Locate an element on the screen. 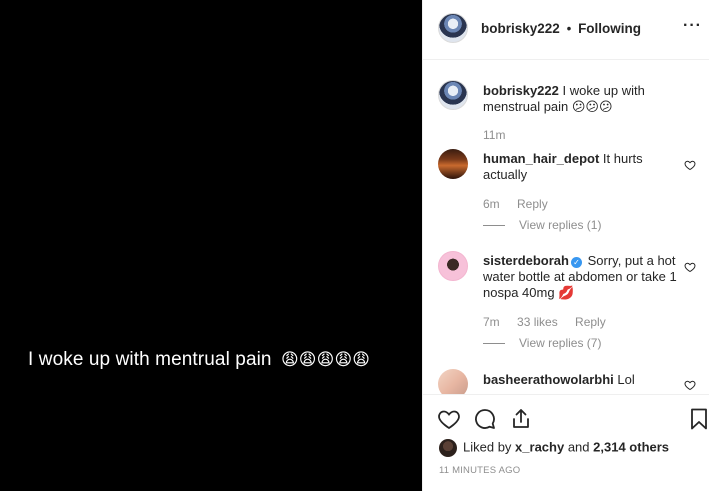 This screenshot has height=491, width=709. liked-prefix: Liked by is located at coordinates (487, 447).